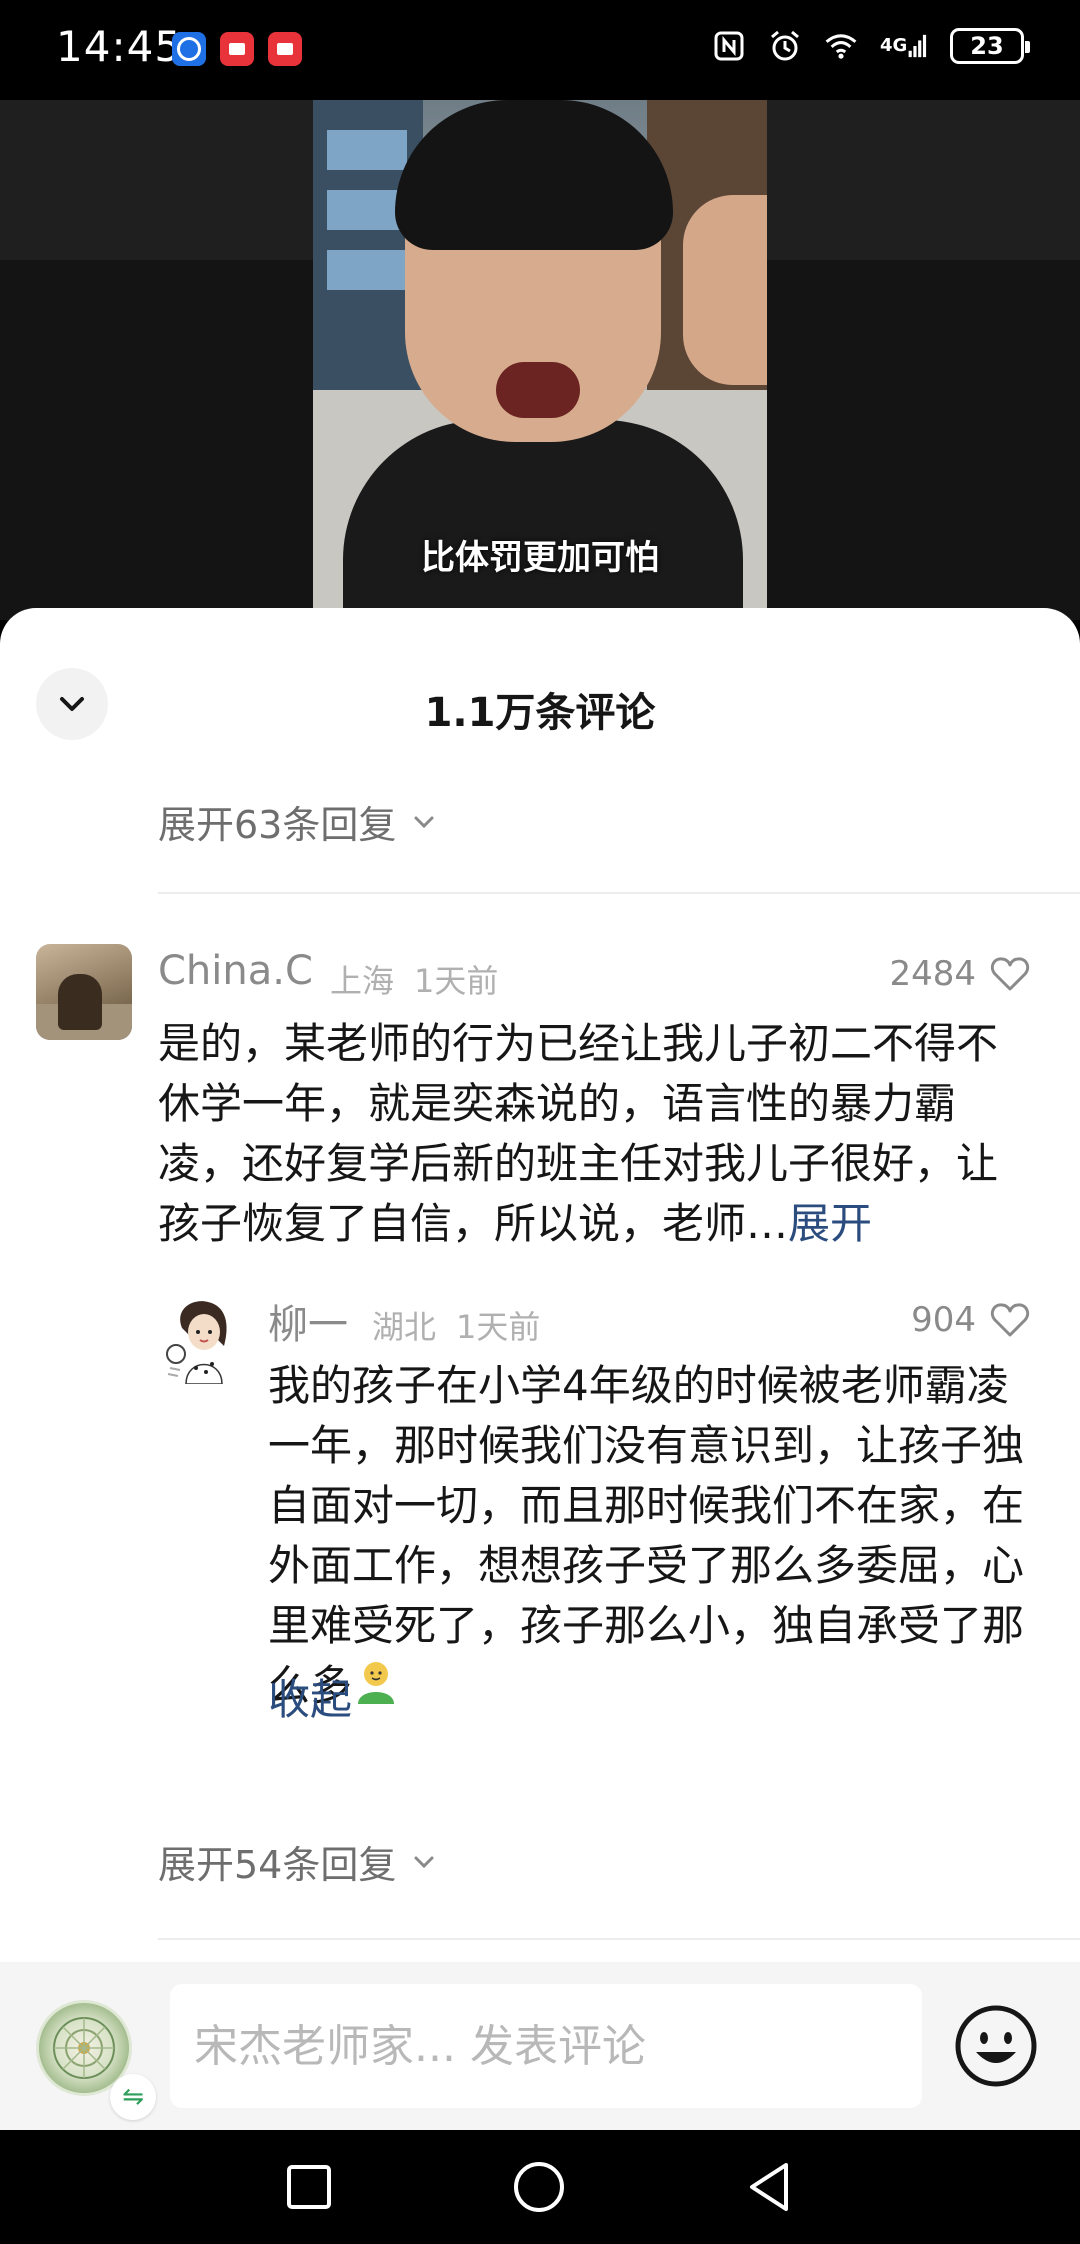 This screenshot has width=1080, height=2244. Describe the element at coordinates (932, 974) in the screenshot. I see `like-count: 2484` at that location.